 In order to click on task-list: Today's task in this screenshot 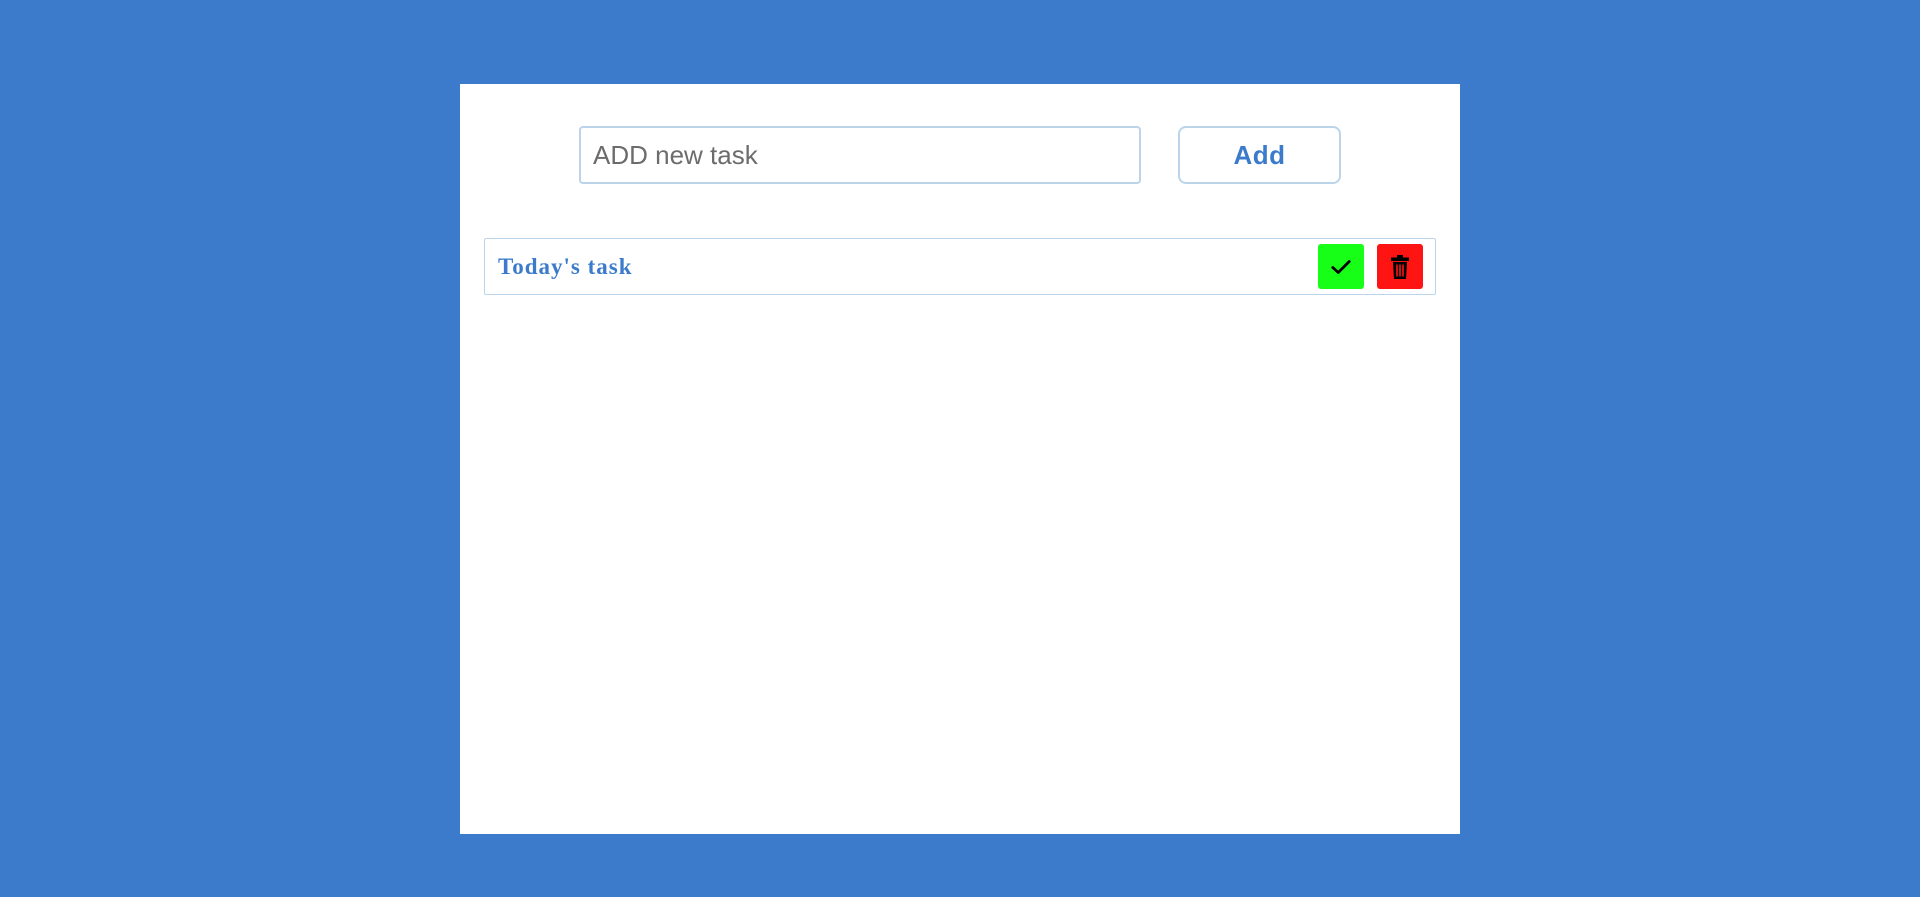, I will do `click(960, 266)`.